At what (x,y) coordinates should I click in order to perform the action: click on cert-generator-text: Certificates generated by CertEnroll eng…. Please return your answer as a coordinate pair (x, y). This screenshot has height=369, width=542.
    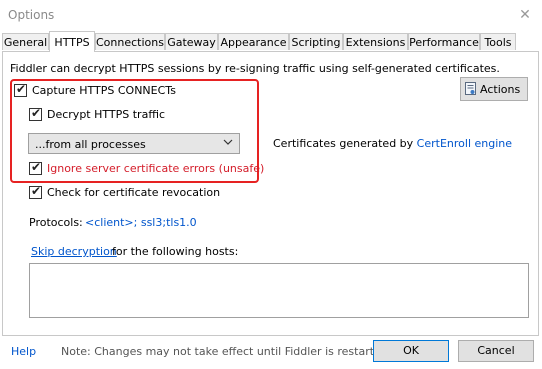
    Looking at the image, I should click on (392, 143).